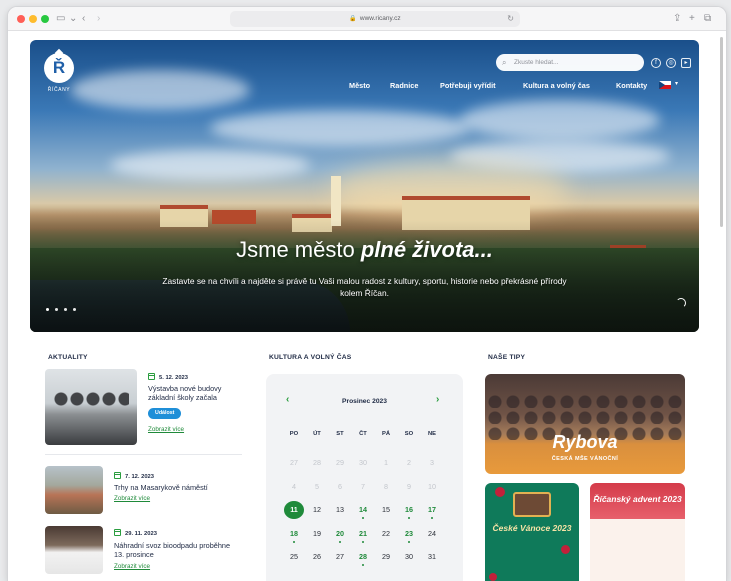 This screenshot has height=581, width=731. Describe the element at coordinates (656, 63) in the screenshot. I see `facebook-icon: f` at that location.